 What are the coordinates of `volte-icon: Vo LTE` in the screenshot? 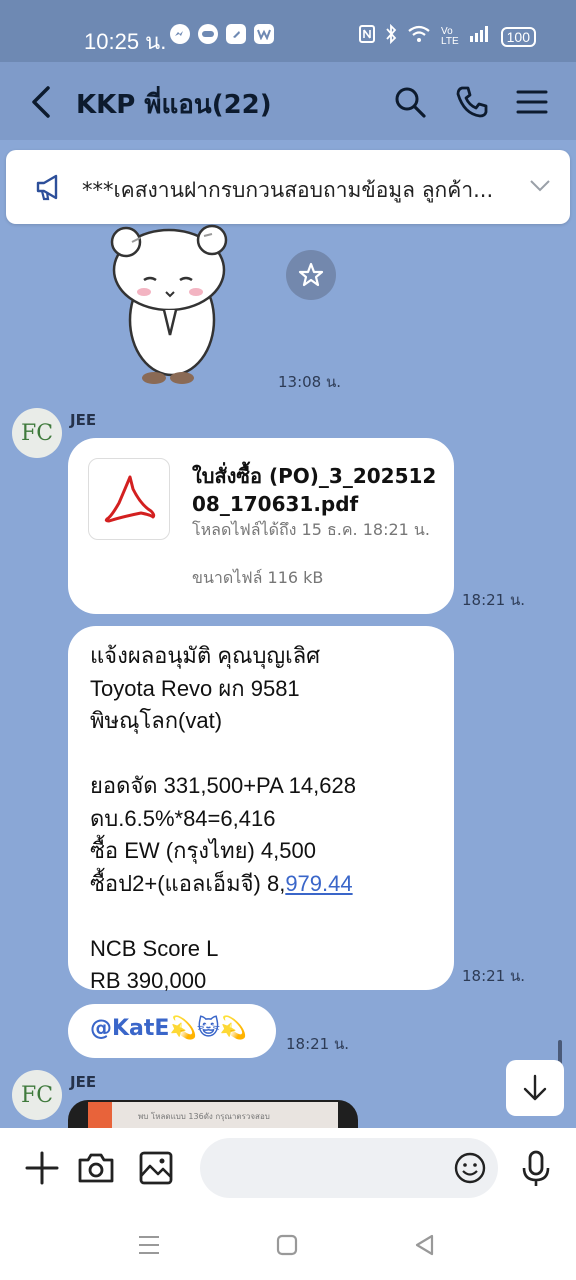 It's located at (450, 36).